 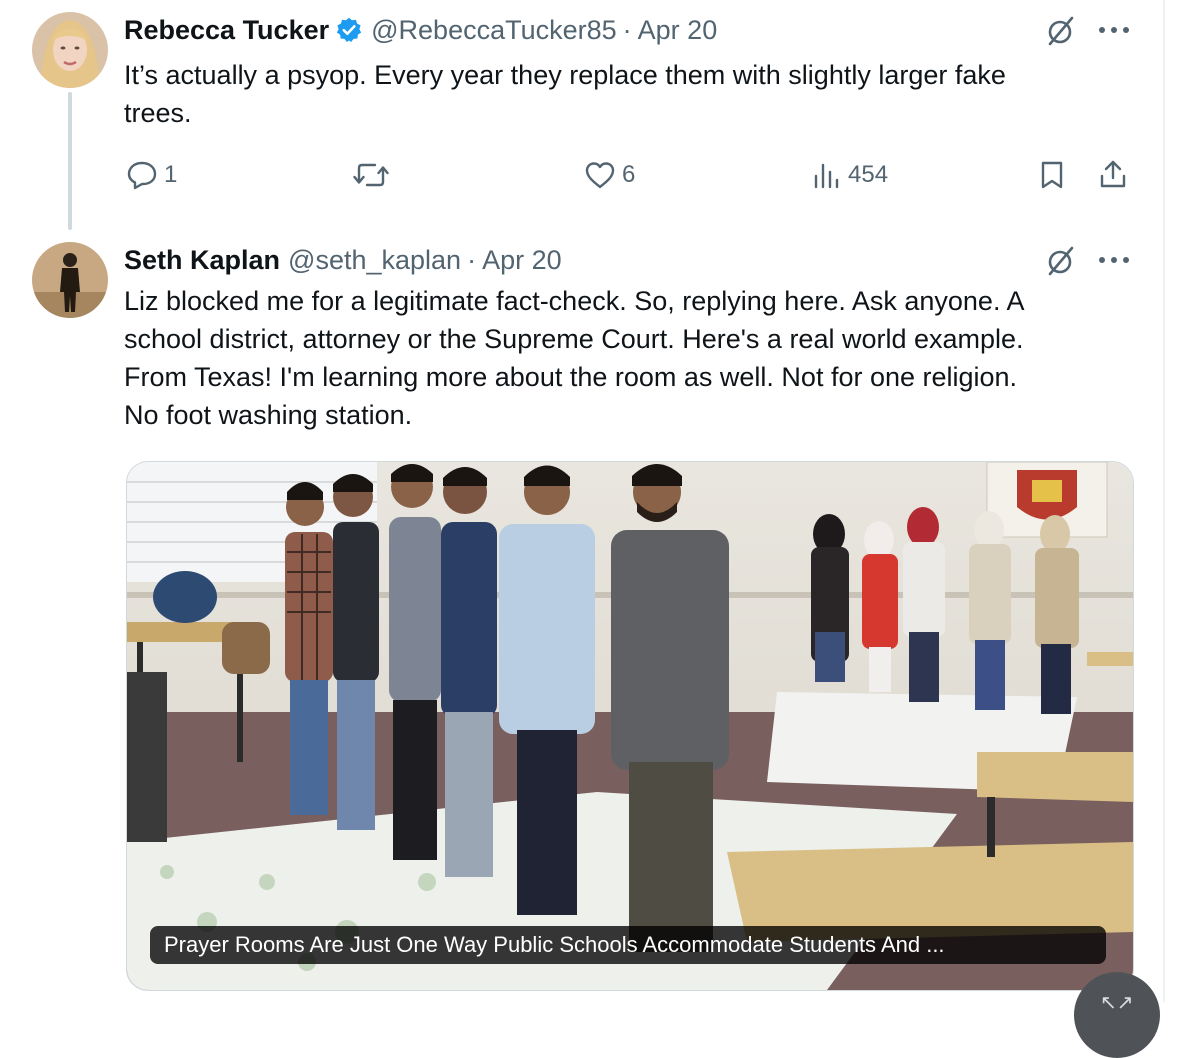 What do you see at coordinates (142, 175) in the screenshot?
I see `reply-icon` at bounding box center [142, 175].